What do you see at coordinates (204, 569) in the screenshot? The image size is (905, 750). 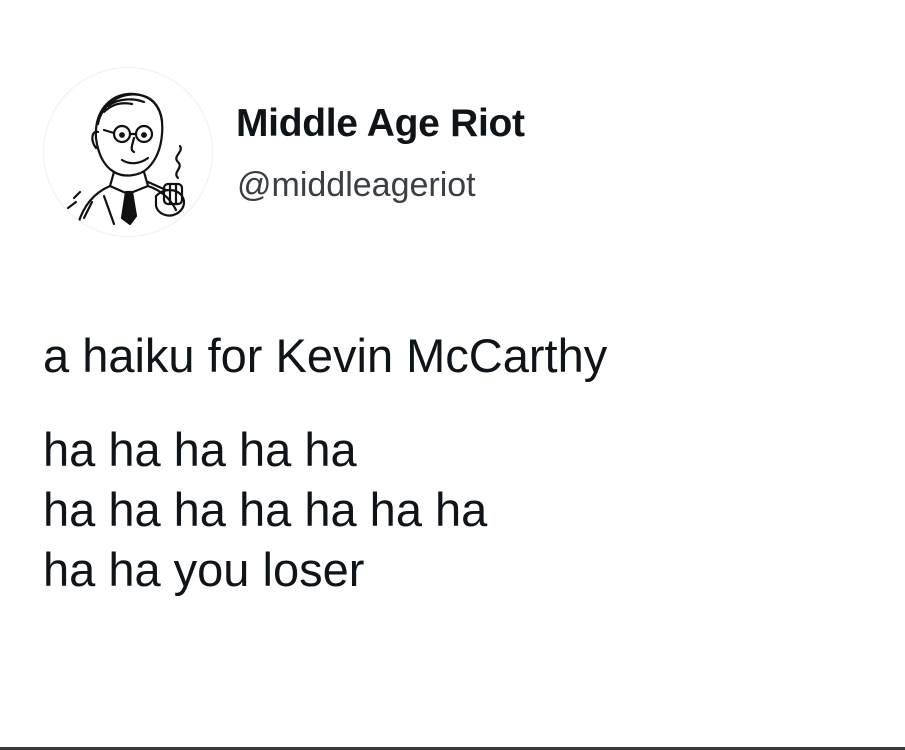 I see `haiku-line-3: ha ha you loser` at bounding box center [204, 569].